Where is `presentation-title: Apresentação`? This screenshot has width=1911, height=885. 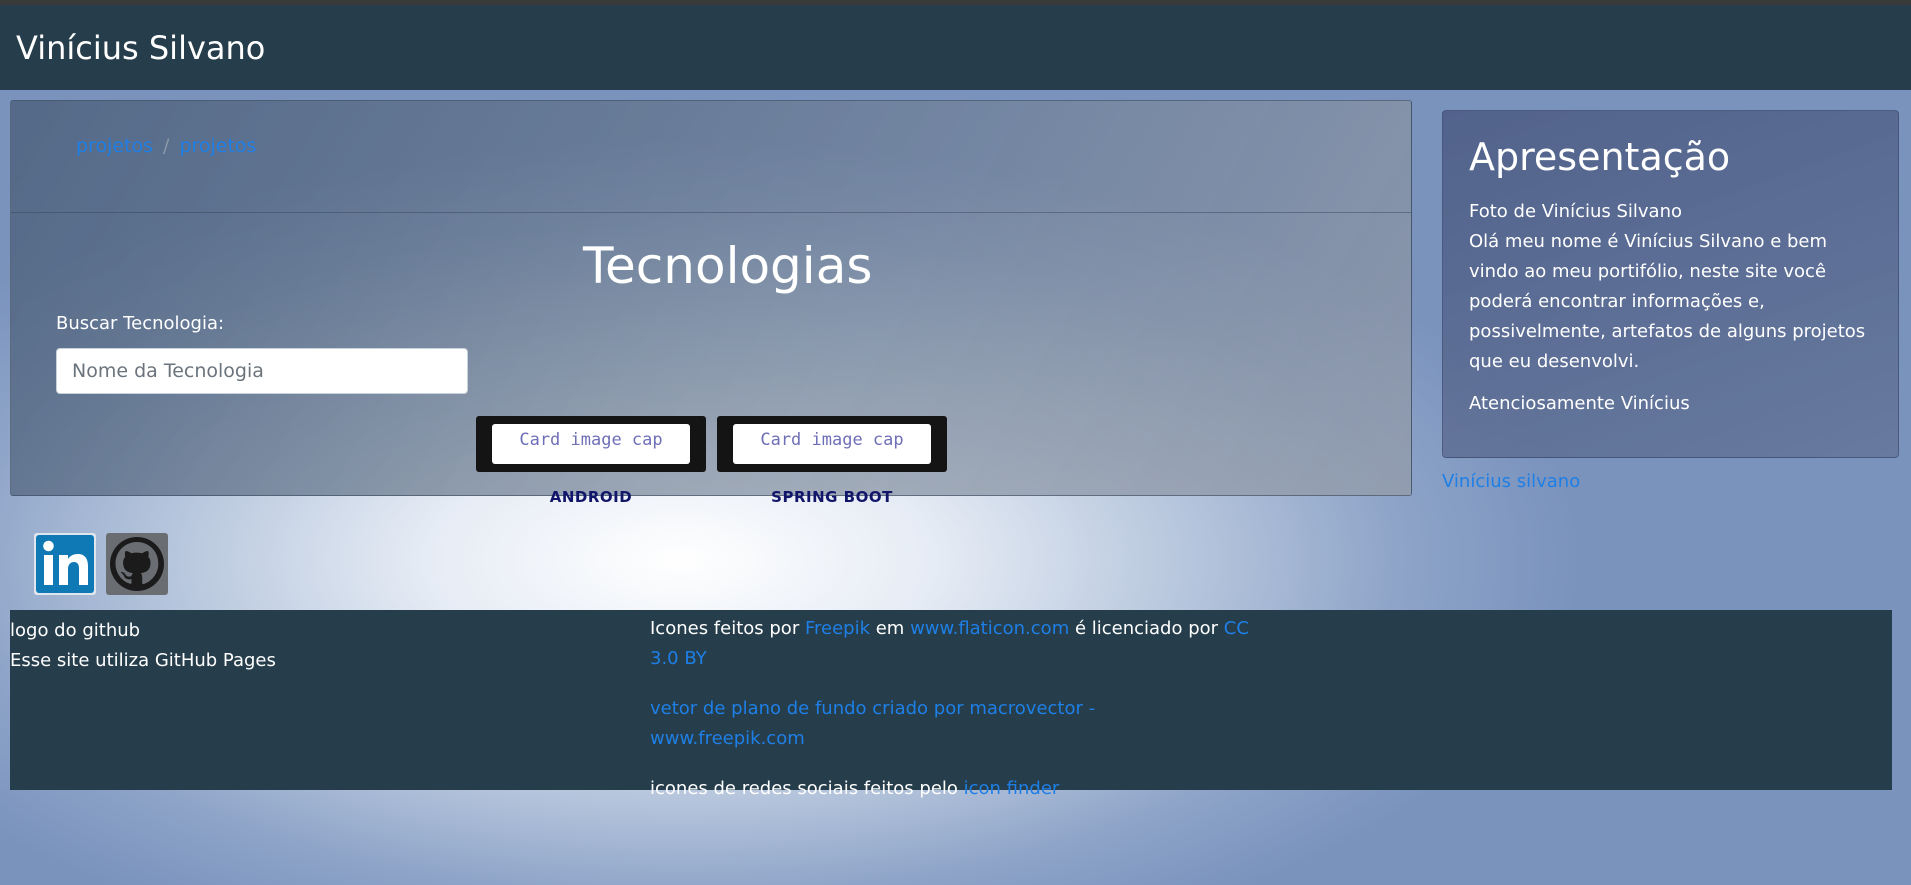 presentation-title: Apresentação is located at coordinates (1600, 157).